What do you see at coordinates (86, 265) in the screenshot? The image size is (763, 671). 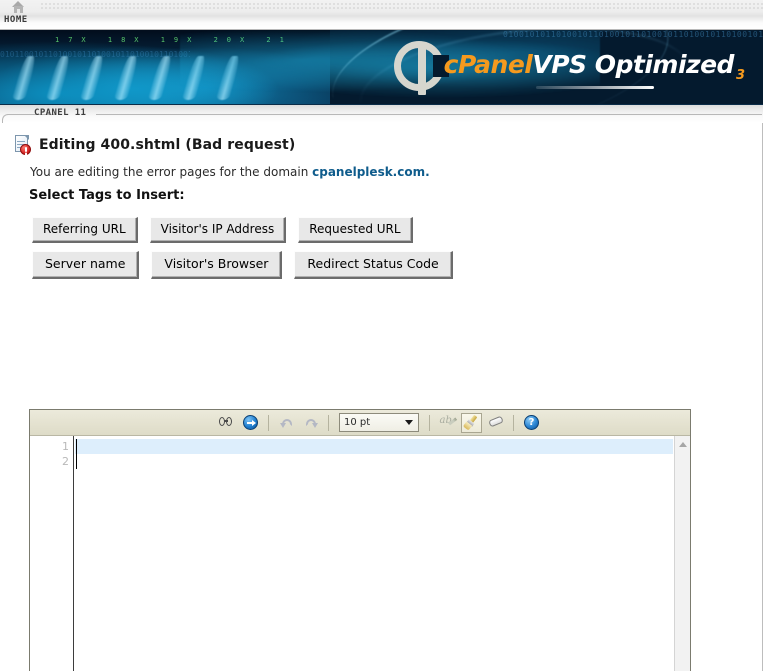 I see `insert-server-name-button: Server name` at bounding box center [86, 265].